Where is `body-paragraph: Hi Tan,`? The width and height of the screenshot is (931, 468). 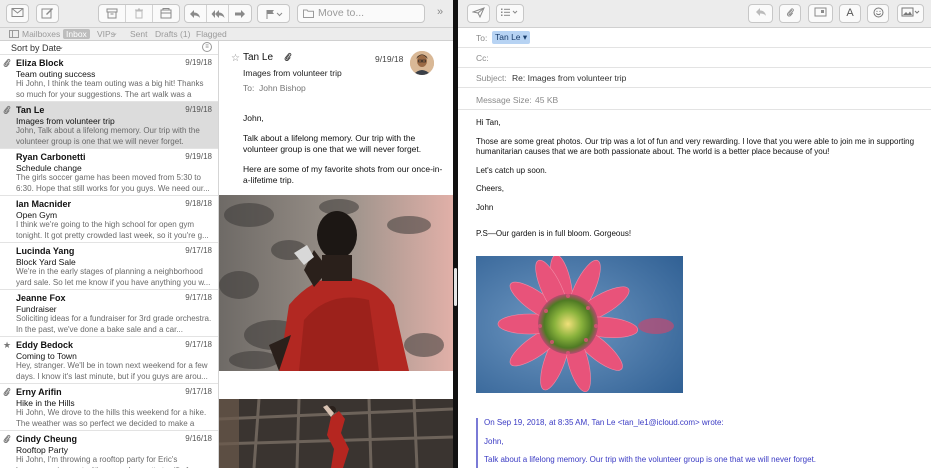
body-paragraph: Hi Tan, is located at coordinates (488, 122).